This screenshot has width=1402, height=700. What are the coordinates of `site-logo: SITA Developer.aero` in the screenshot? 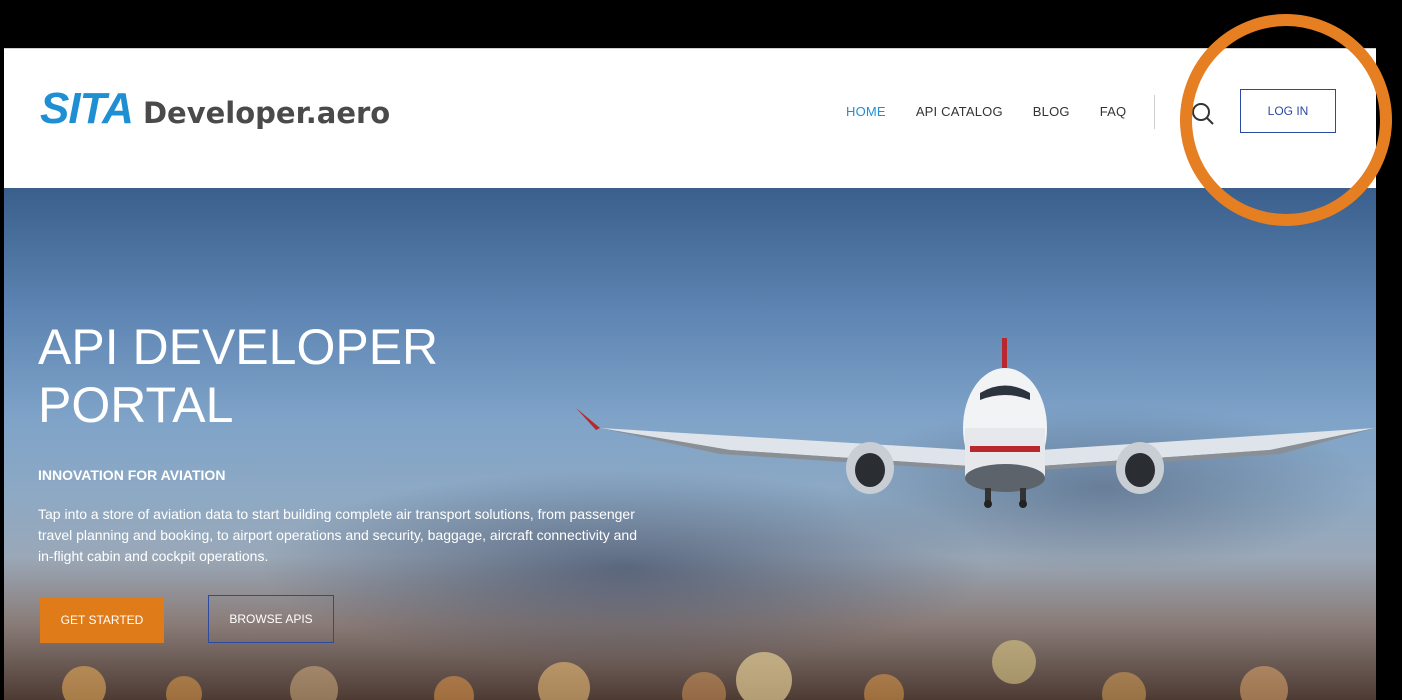 It's located at (215, 109).